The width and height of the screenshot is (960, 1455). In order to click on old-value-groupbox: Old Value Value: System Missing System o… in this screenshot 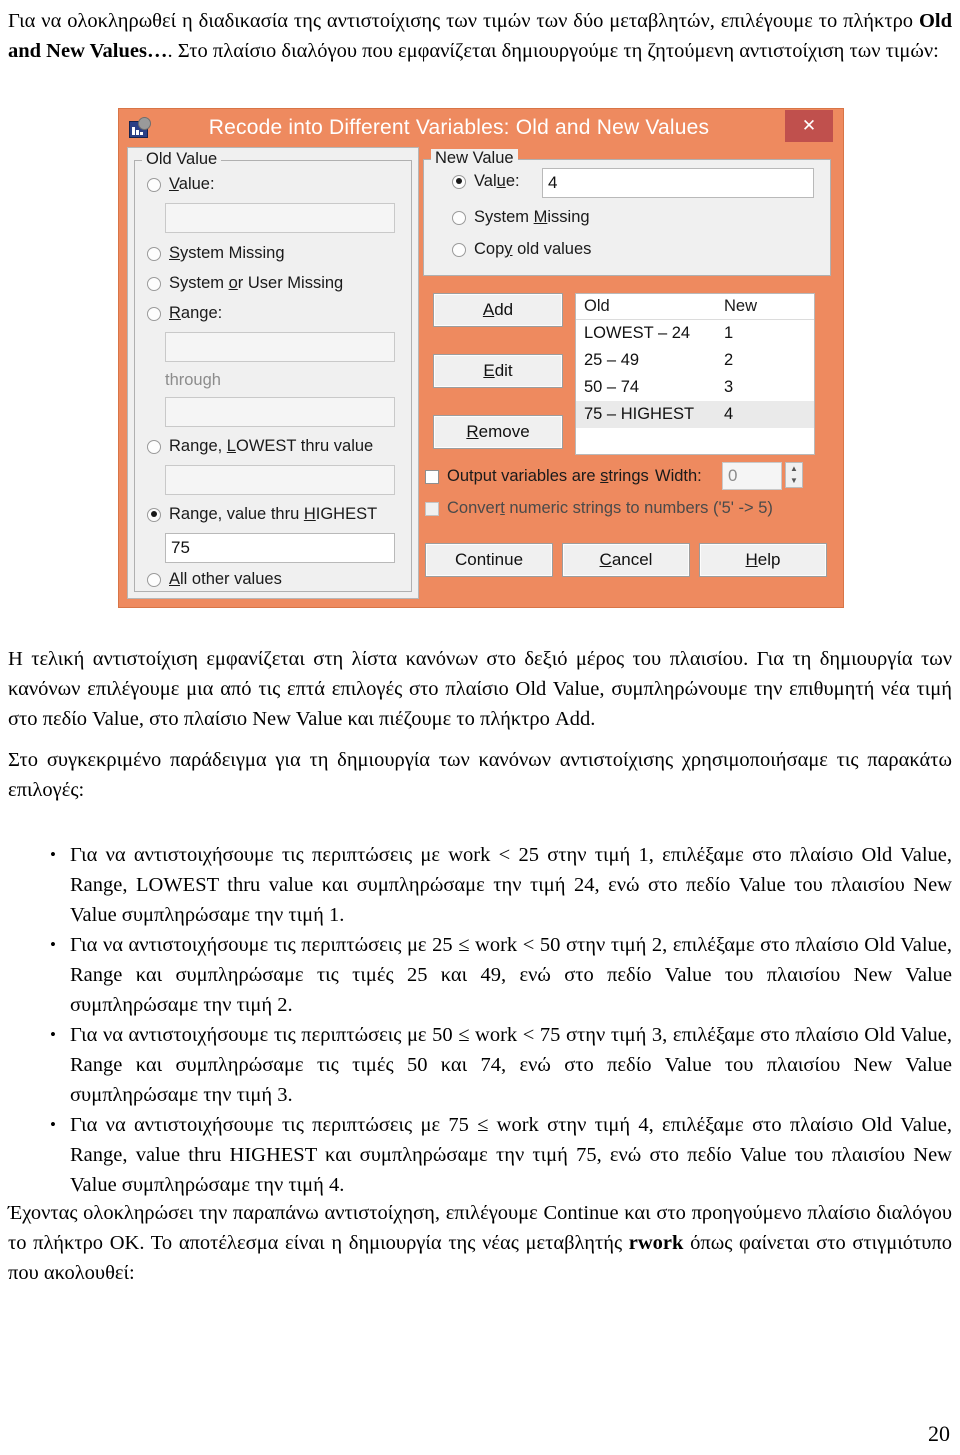, I will do `click(273, 371)`.